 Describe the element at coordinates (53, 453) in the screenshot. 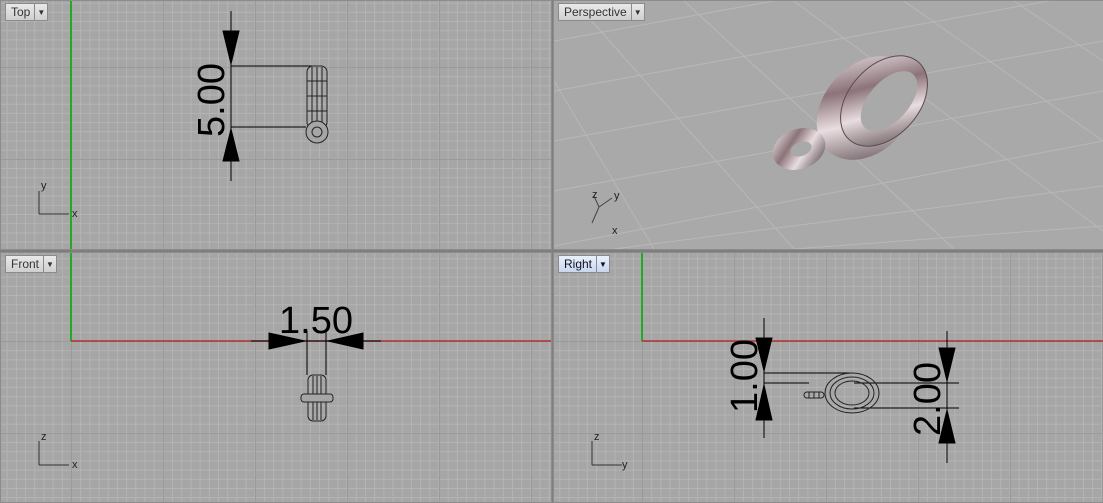

I see `axis-indicator-front` at that location.